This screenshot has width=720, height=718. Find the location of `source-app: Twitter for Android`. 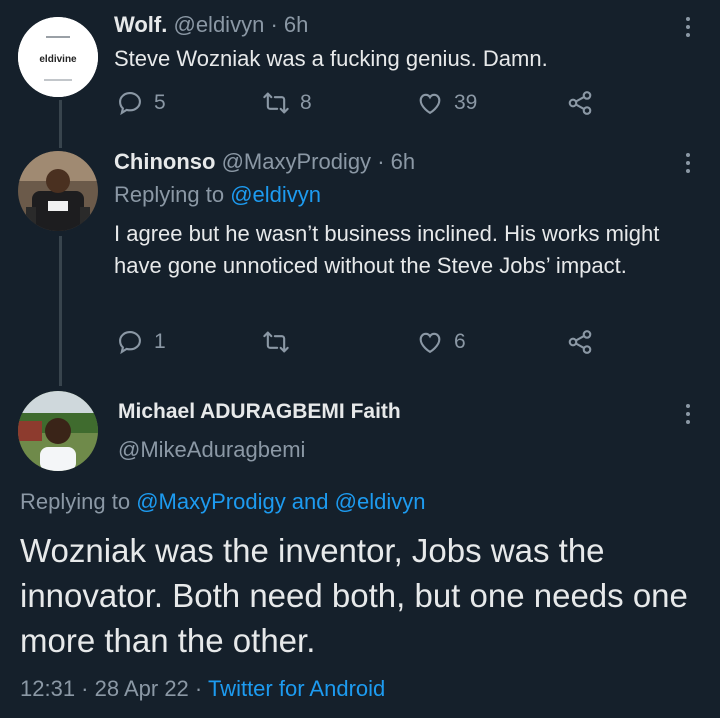

source-app: Twitter for Android is located at coordinates (296, 688).